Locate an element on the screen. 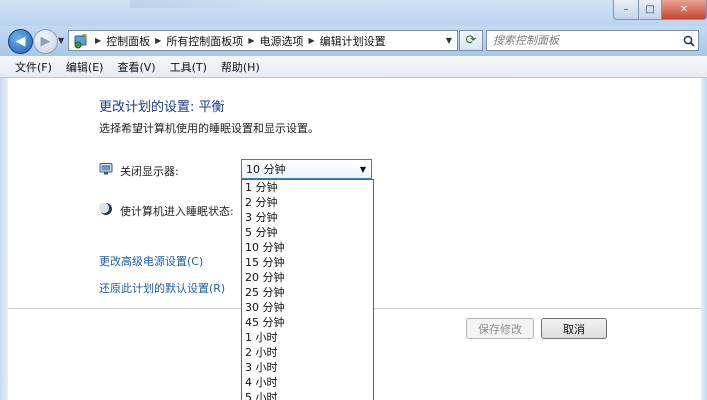  recent-pages-dropdown: ▼ is located at coordinates (61, 40).